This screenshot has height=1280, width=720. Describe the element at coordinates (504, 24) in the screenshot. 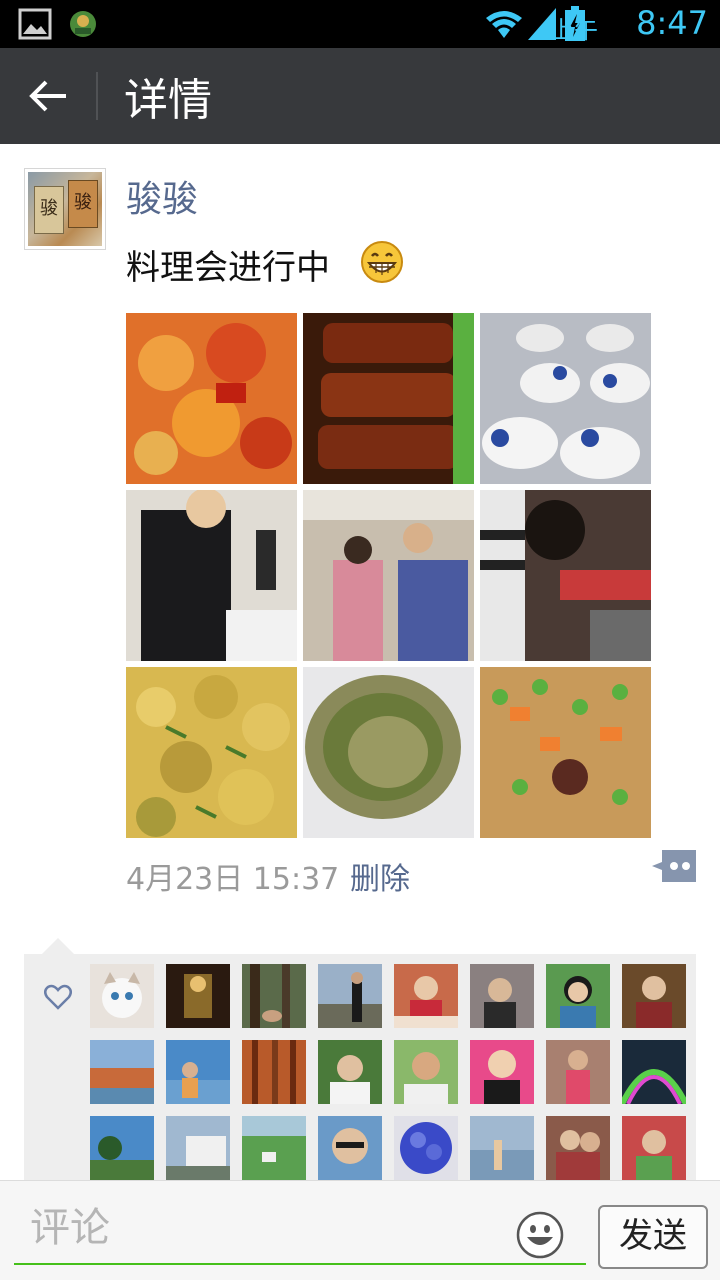

I see `wifi-icon` at that location.